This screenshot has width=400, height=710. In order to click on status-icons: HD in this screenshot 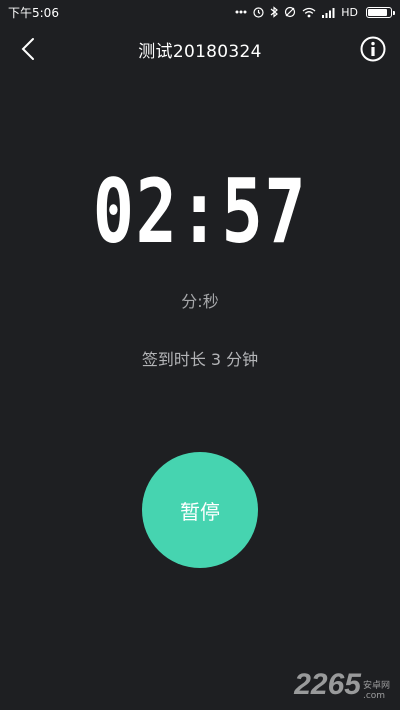, I will do `click(315, 12)`.